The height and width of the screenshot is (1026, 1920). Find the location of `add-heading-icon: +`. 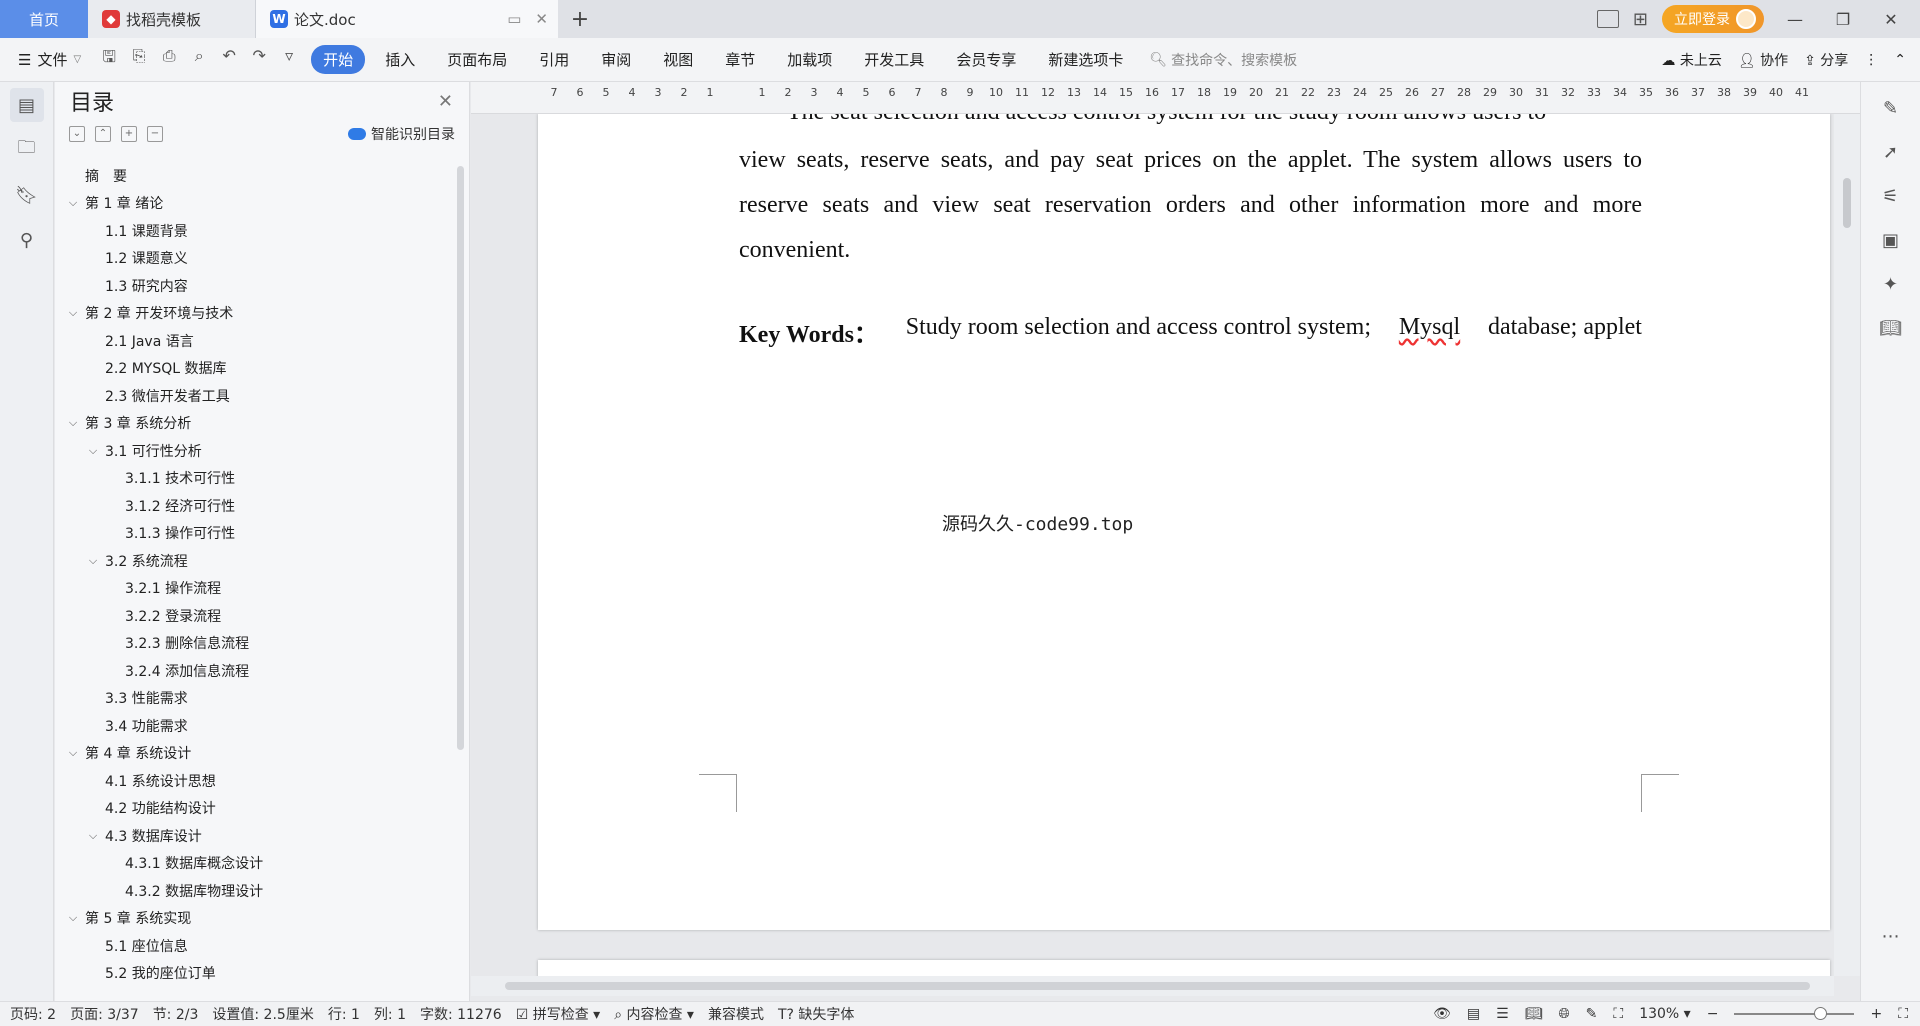

add-heading-icon: + is located at coordinates (129, 134).